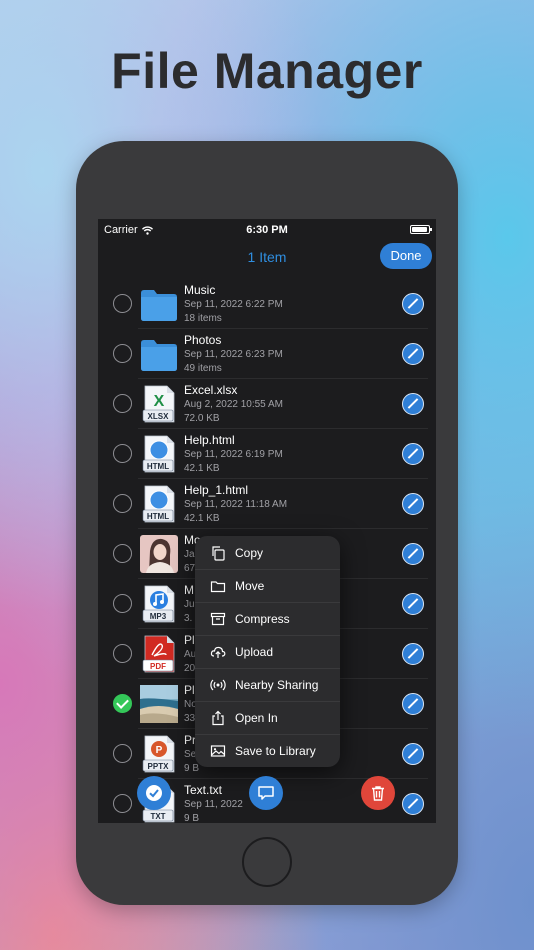 The height and width of the screenshot is (950, 534). Describe the element at coordinates (159, 654) in the screenshot. I see `pdf-icon: PDF` at that location.